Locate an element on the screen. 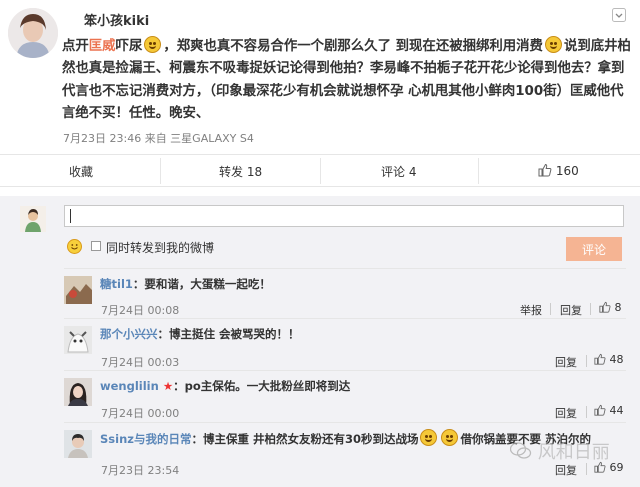 The width and height of the screenshot is (640, 487). comment-time: 7月24日 00:00 is located at coordinates (140, 413).